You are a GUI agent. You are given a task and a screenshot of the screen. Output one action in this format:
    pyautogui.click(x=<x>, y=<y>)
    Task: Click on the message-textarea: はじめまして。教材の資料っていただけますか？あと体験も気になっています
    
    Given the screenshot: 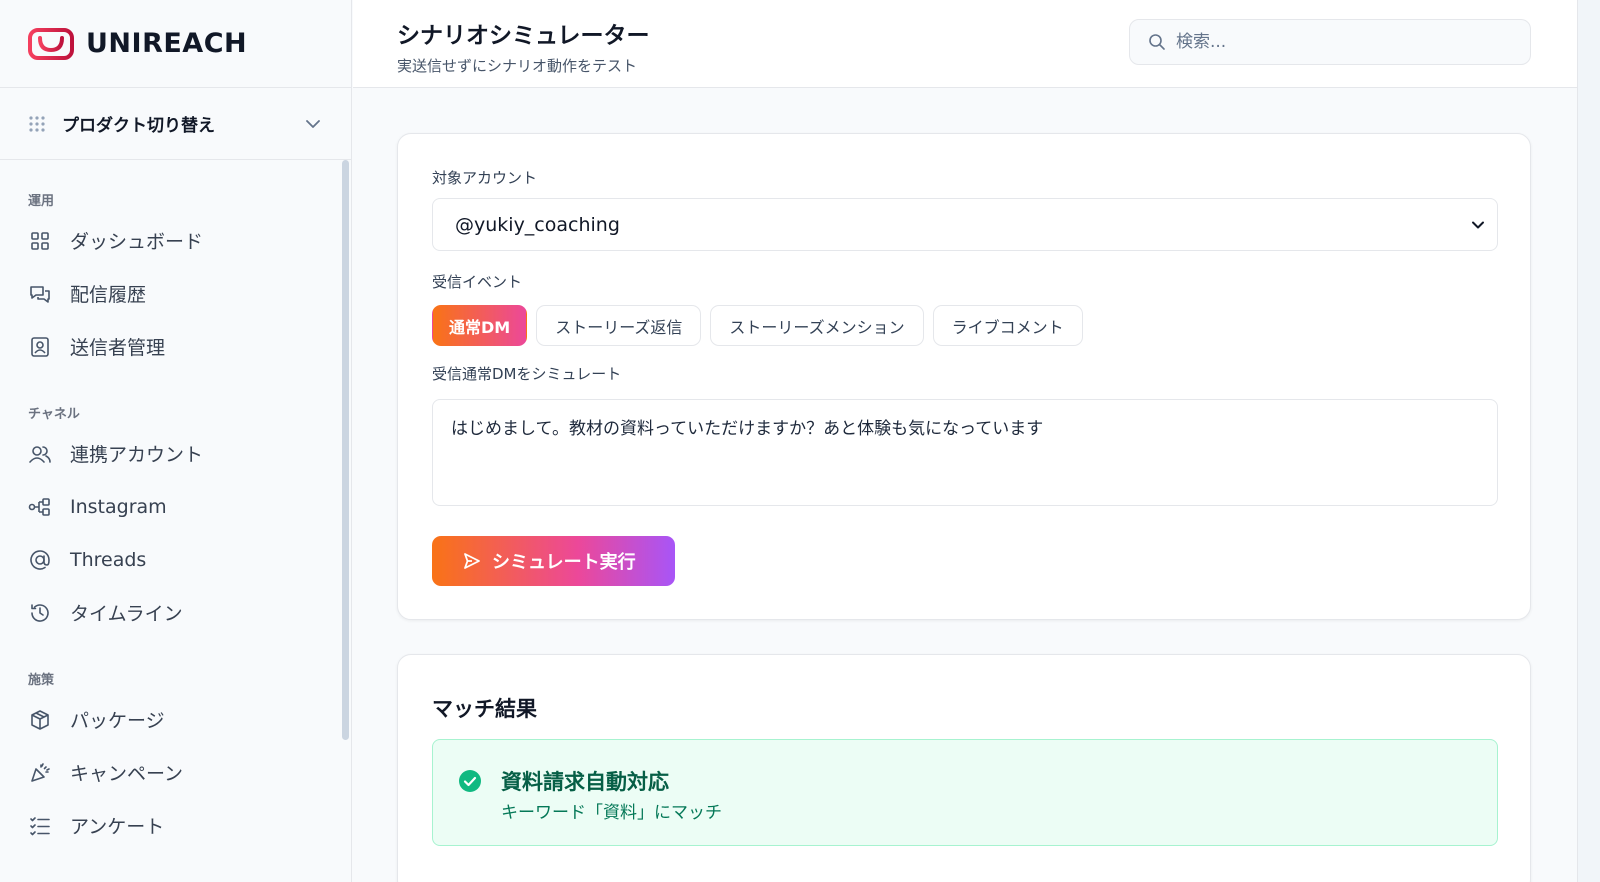 What is the action you would take?
    pyautogui.click(x=965, y=452)
    